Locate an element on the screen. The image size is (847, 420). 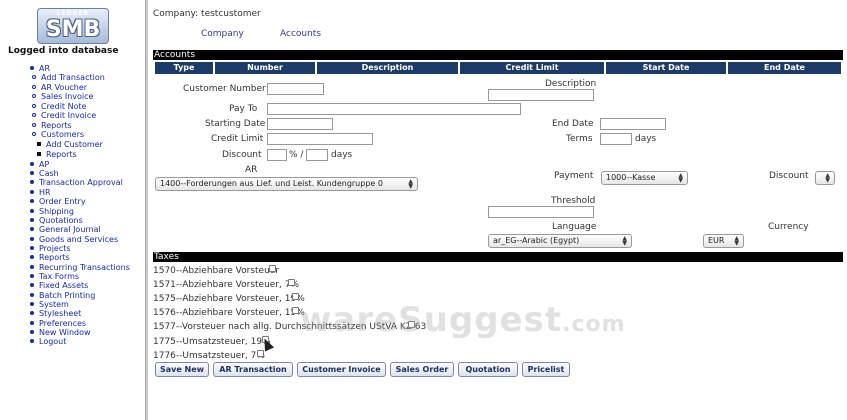
sidebar-item-customers: Customers is located at coordinates (58, 134).